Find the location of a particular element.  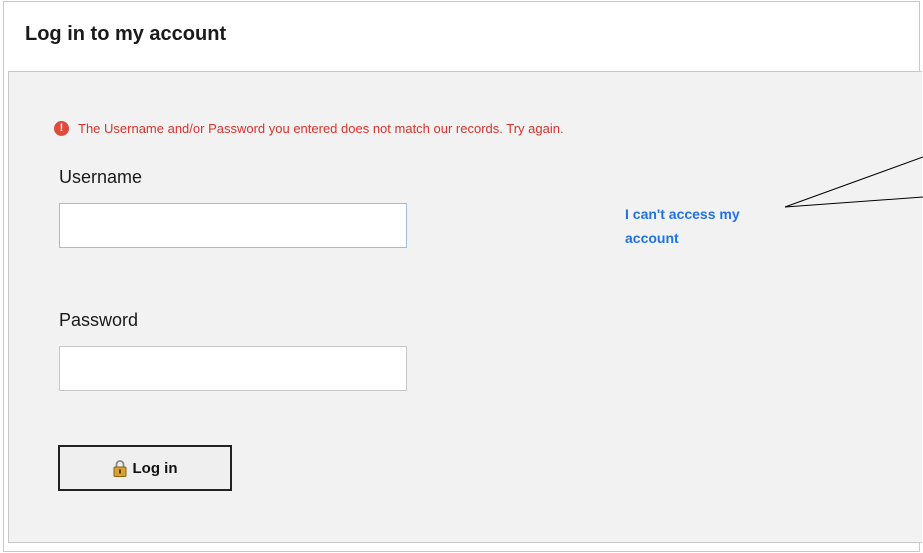

error-icon: ! is located at coordinates (61, 128).